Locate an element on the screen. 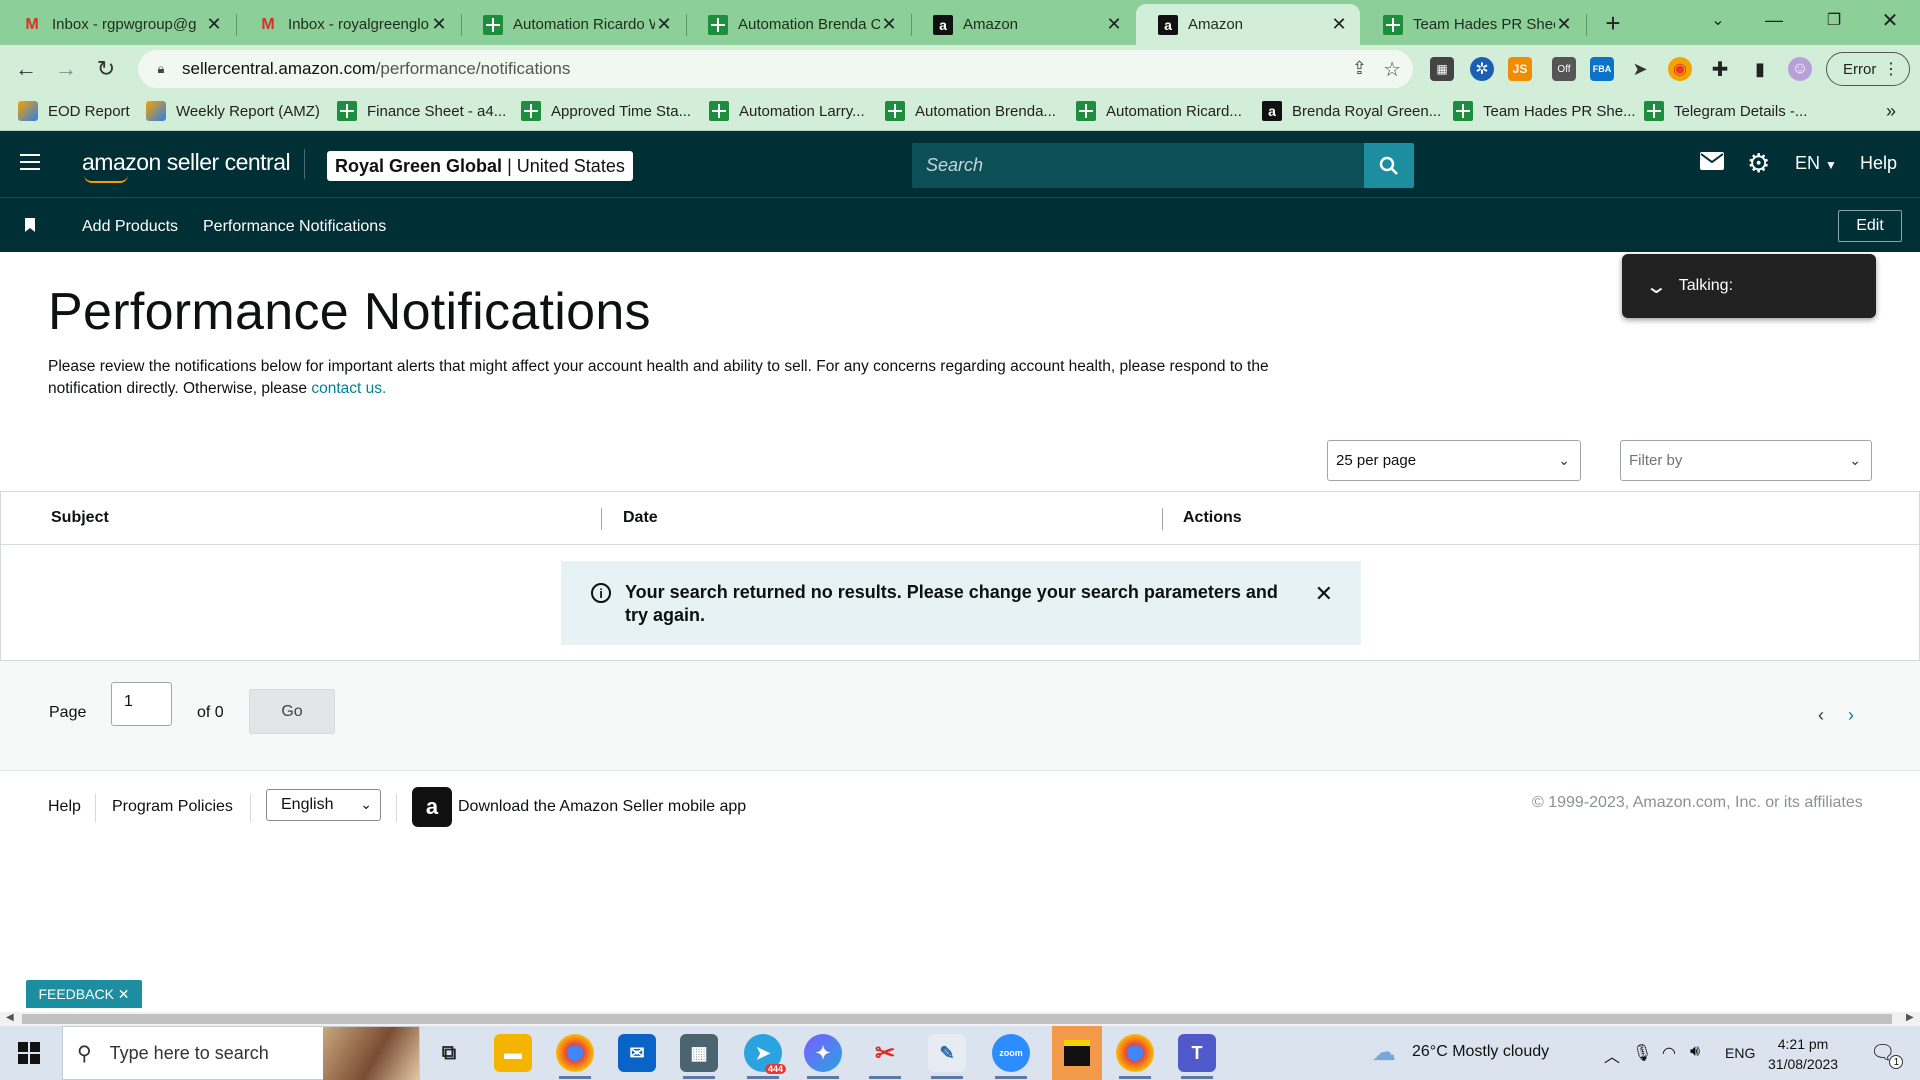  scrollbar-thumb is located at coordinates (957, 1019).